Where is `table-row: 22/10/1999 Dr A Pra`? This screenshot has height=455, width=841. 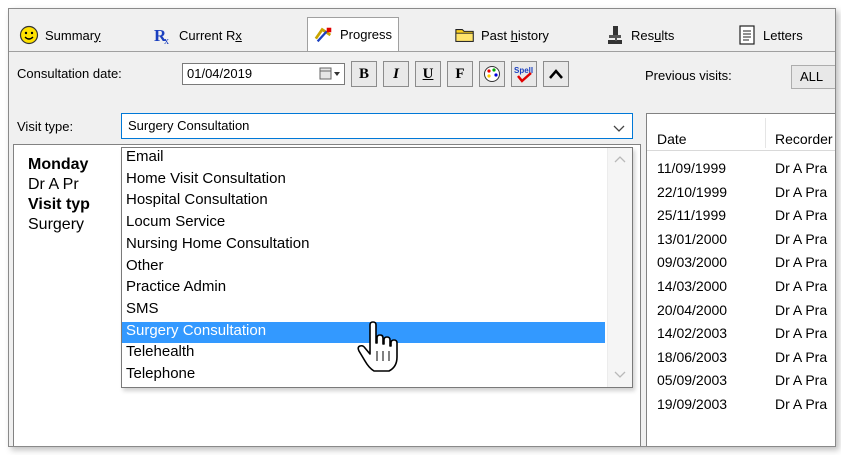
table-row: 22/10/1999 Dr A Pra is located at coordinates (741, 195).